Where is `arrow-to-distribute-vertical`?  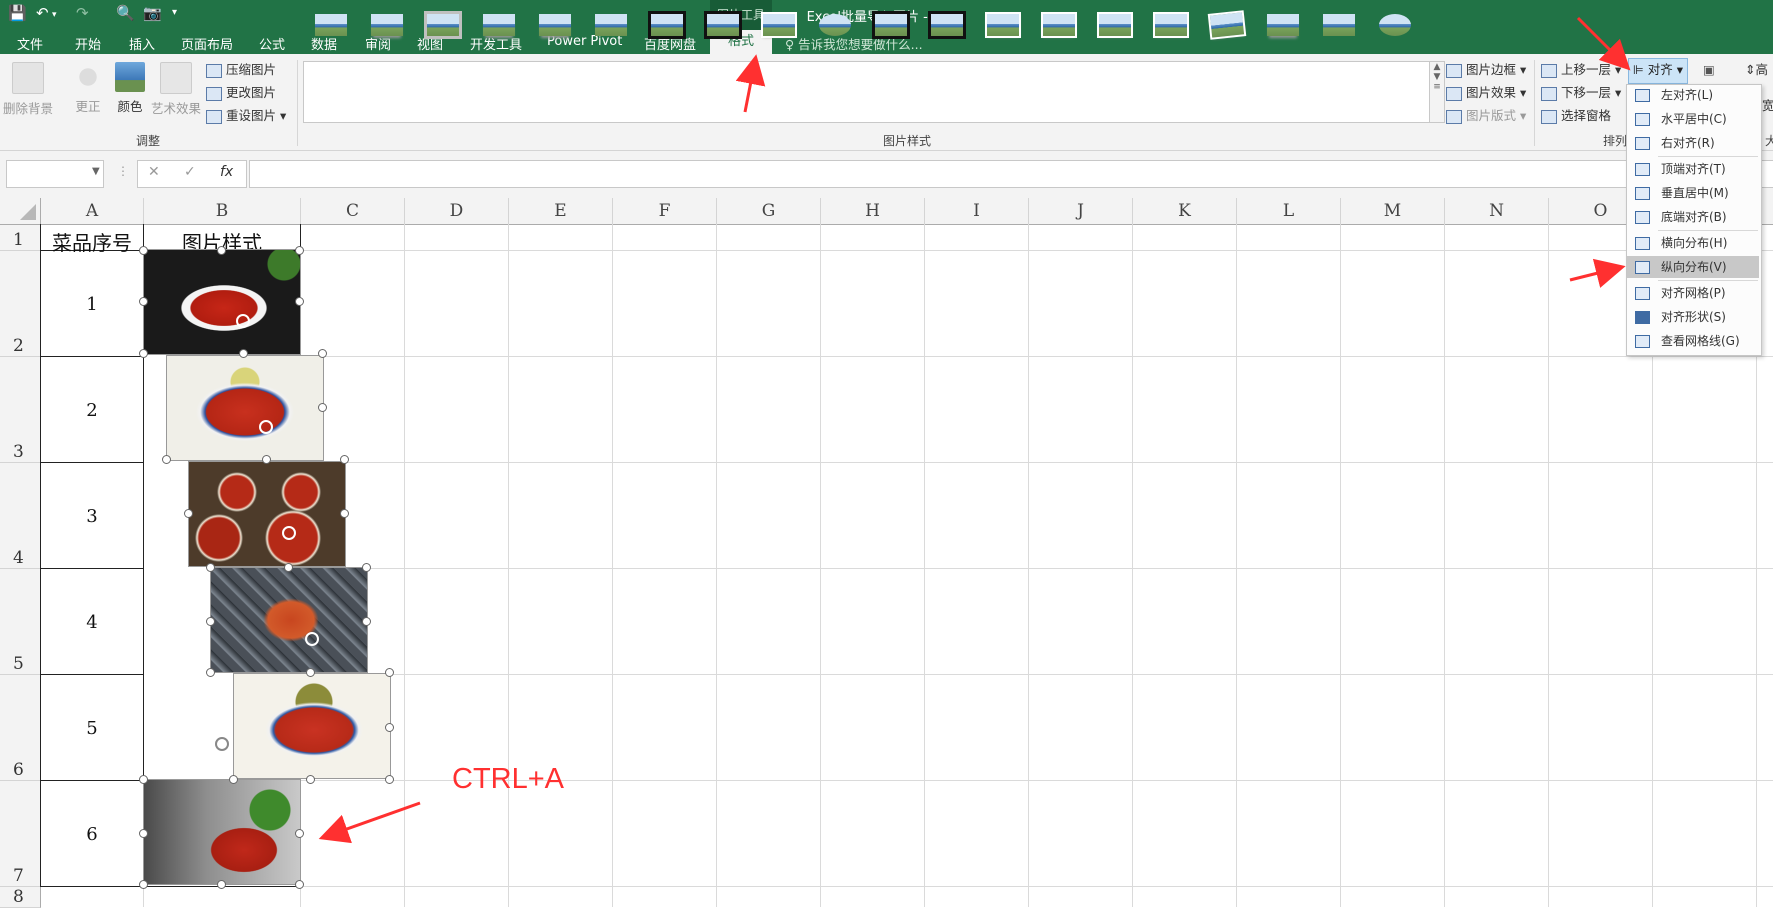
arrow-to-distribute-vertical is located at coordinates (1597, 273).